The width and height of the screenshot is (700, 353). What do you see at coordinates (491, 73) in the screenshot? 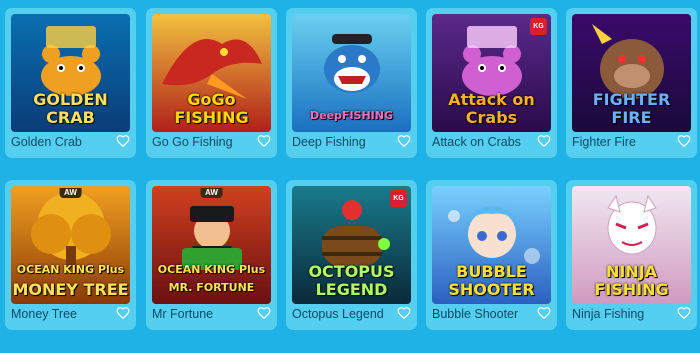
I see `game-thumbnail: Attack on Crabs KG` at bounding box center [491, 73].